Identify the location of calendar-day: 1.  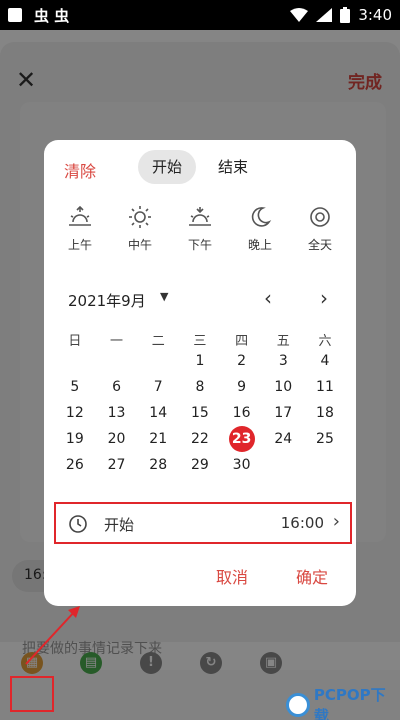
(200, 363).